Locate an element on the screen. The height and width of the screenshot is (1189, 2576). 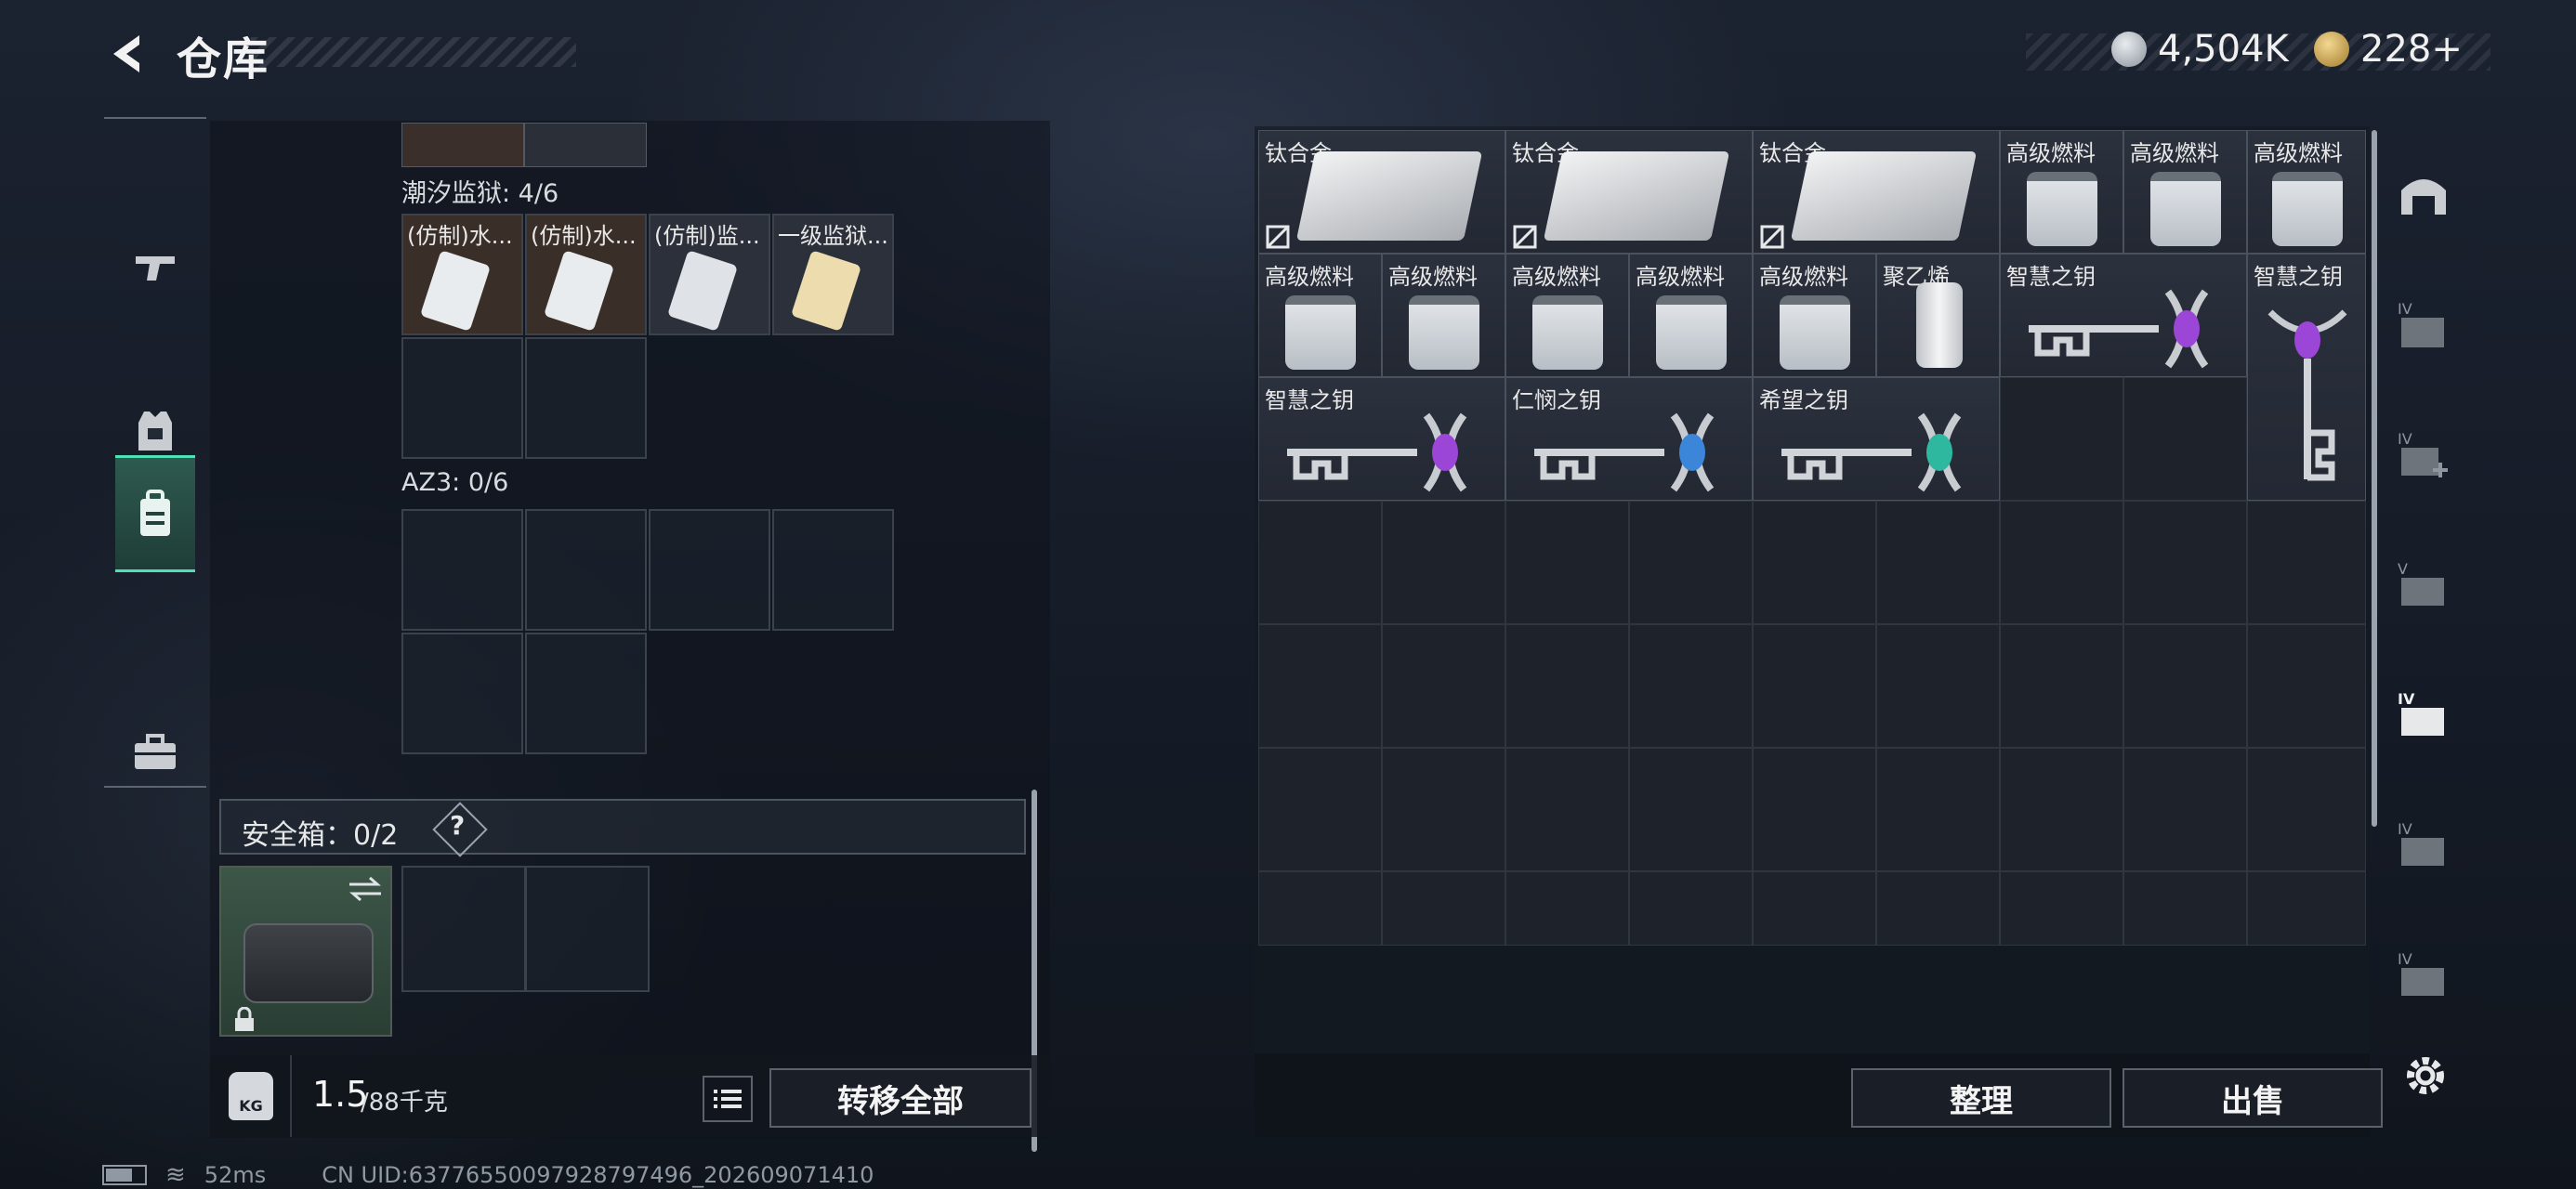
tab-storage-iv-card: IV is located at coordinates (2423, 845).